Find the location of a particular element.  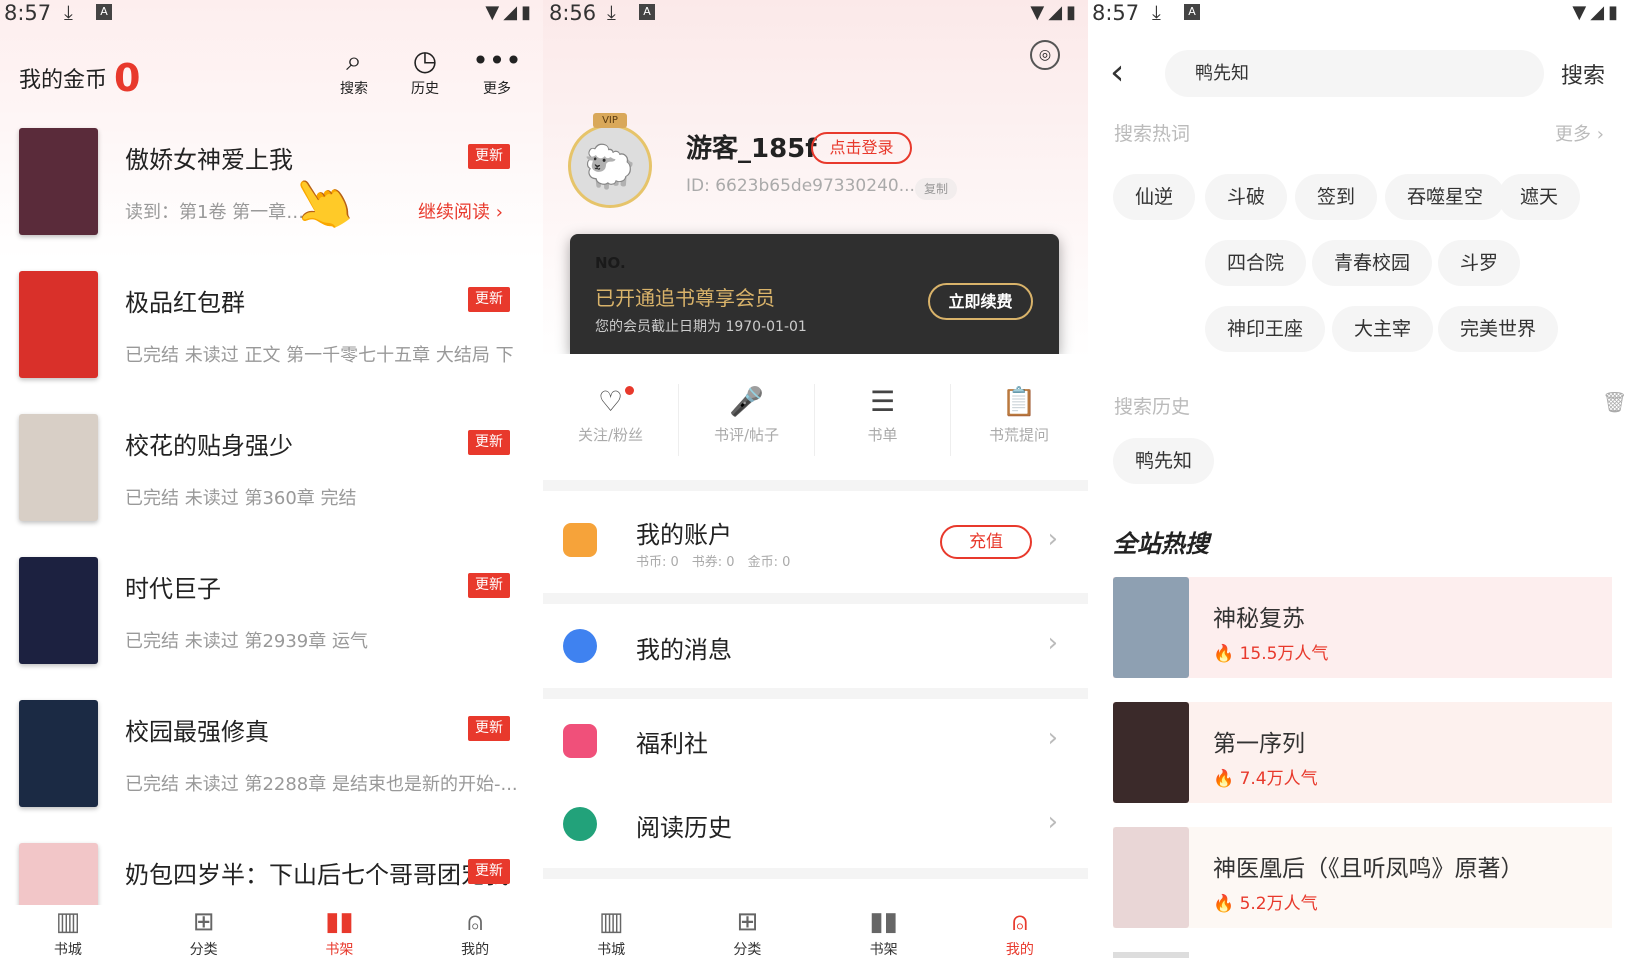

download-icon: ⤓ is located at coordinates (1156, 12).